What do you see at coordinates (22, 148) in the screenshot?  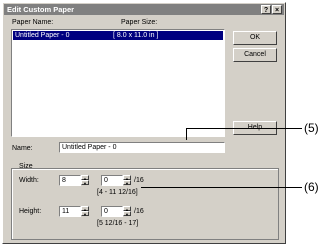 I see `name-label: Name:` at bounding box center [22, 148].